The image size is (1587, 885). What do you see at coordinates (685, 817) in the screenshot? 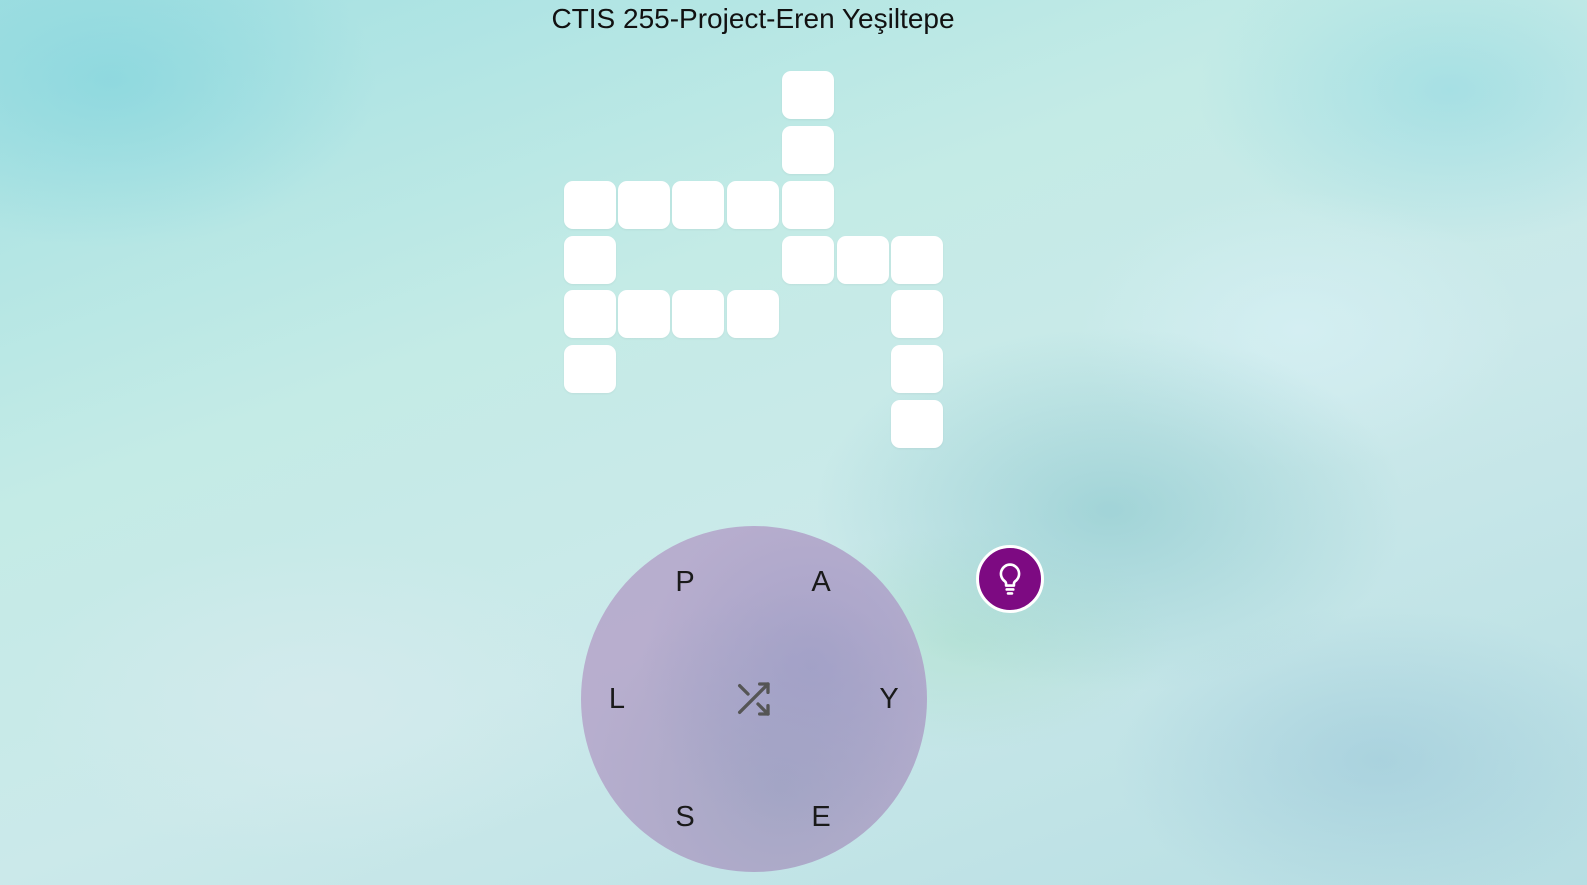
I see `wheel-letter-s: S` at bounding box center [685, 817].